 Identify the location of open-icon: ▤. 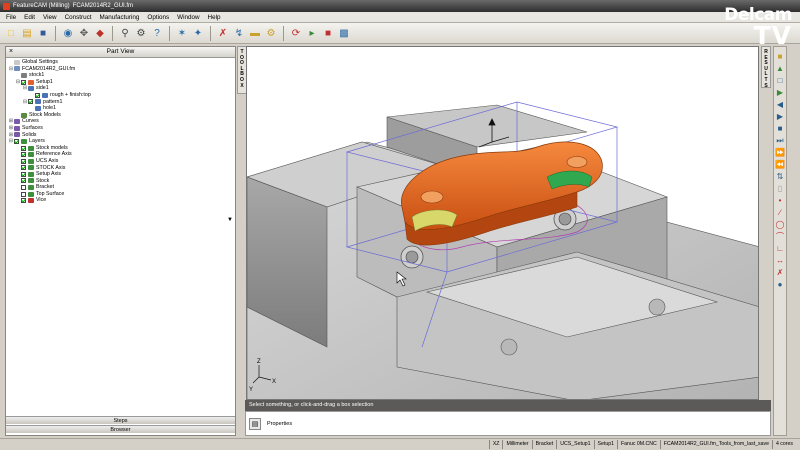
(27, 33).